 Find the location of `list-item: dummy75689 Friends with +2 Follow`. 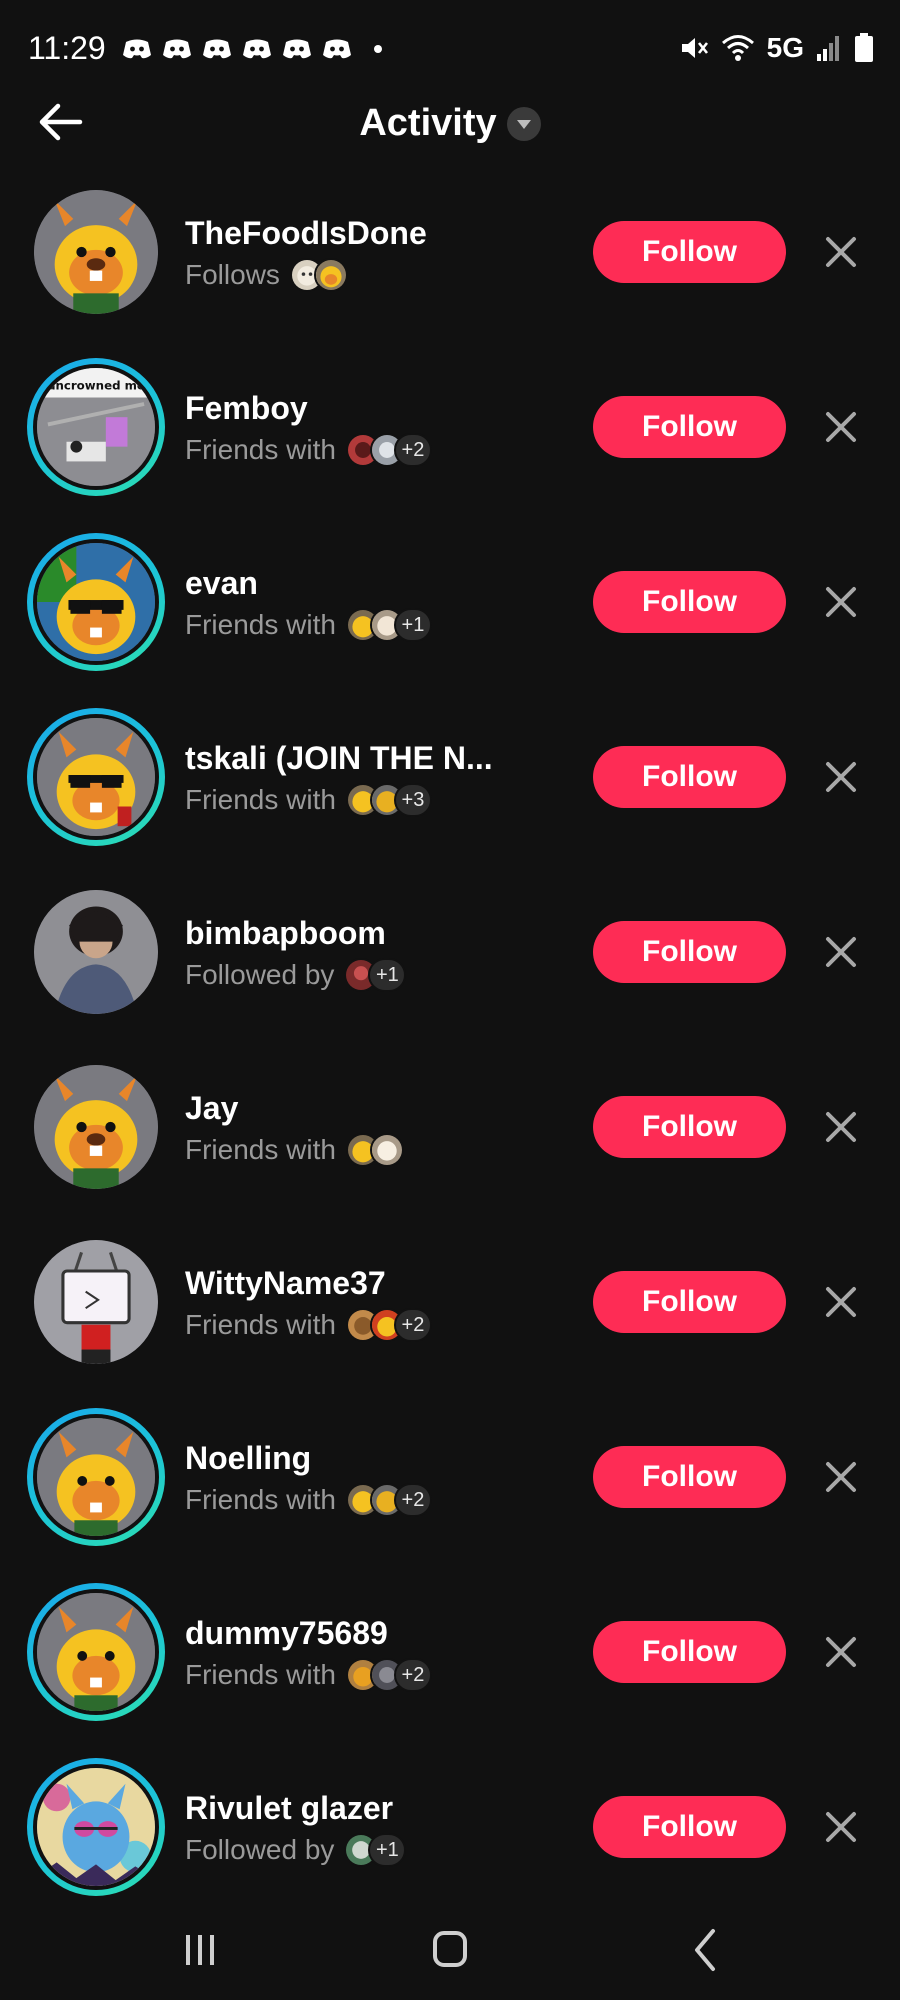

list-item: dummy75689 Friends with +2 Follow is located at coordinates (450, 1662).